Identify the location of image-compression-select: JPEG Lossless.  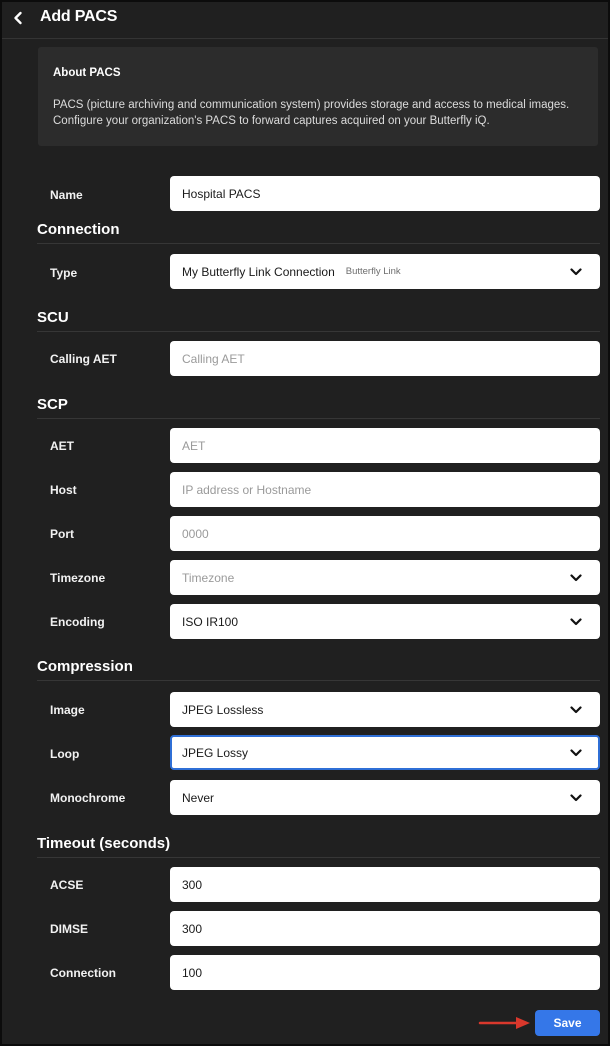
(385, 709).